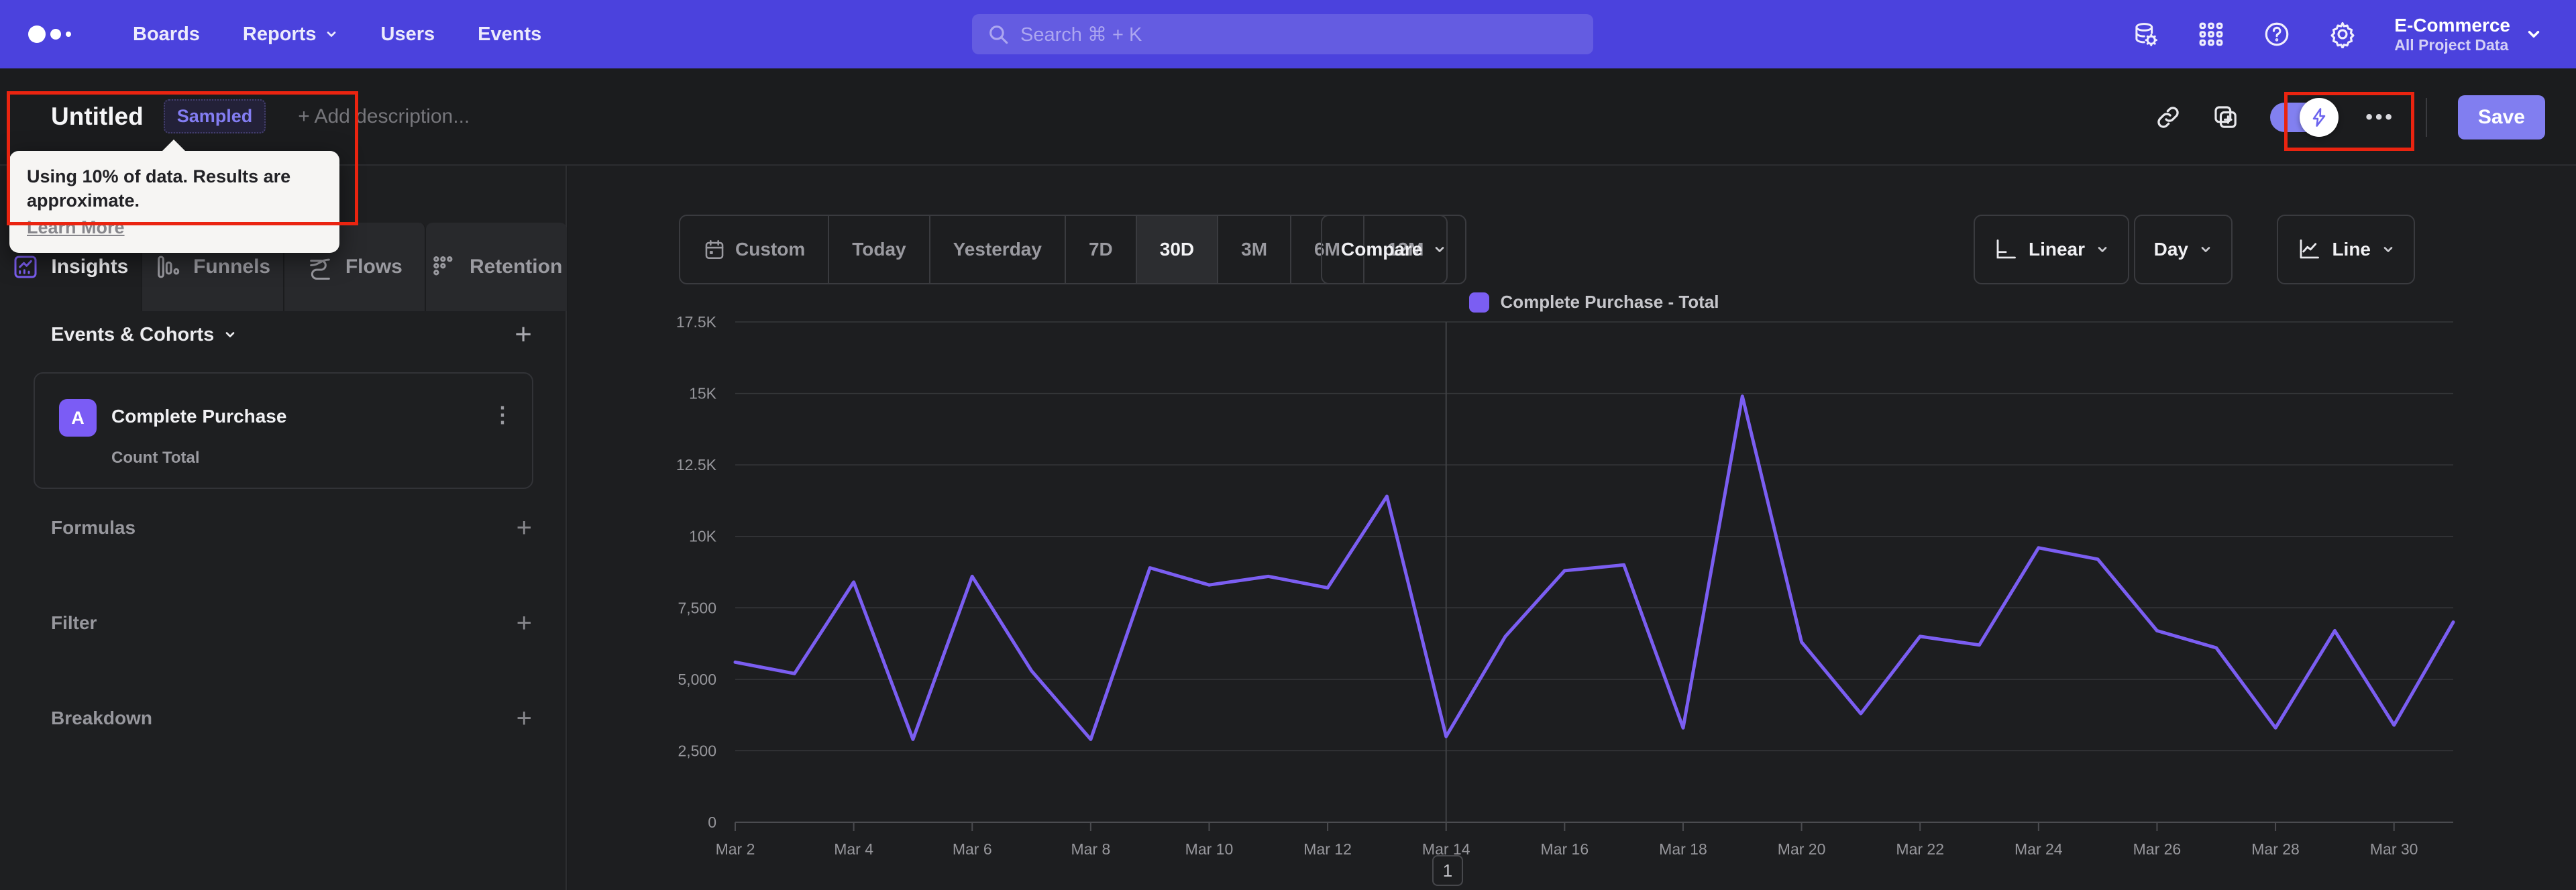  What do you see at coordinates (173, 146) in the screenshot?
I see `tooltip-arrow` at bounding box center [173, 146].